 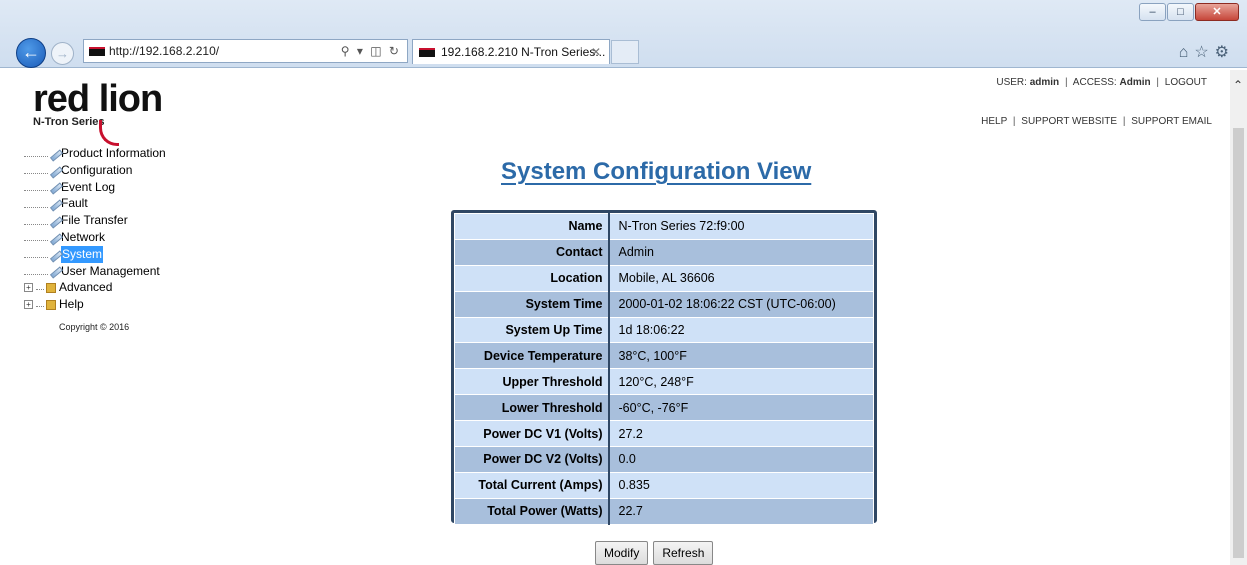 What do you see at coordinates (95, 237) in the screenshot?
I see `nav-item-network: Network` at bounding box center [95, 237].